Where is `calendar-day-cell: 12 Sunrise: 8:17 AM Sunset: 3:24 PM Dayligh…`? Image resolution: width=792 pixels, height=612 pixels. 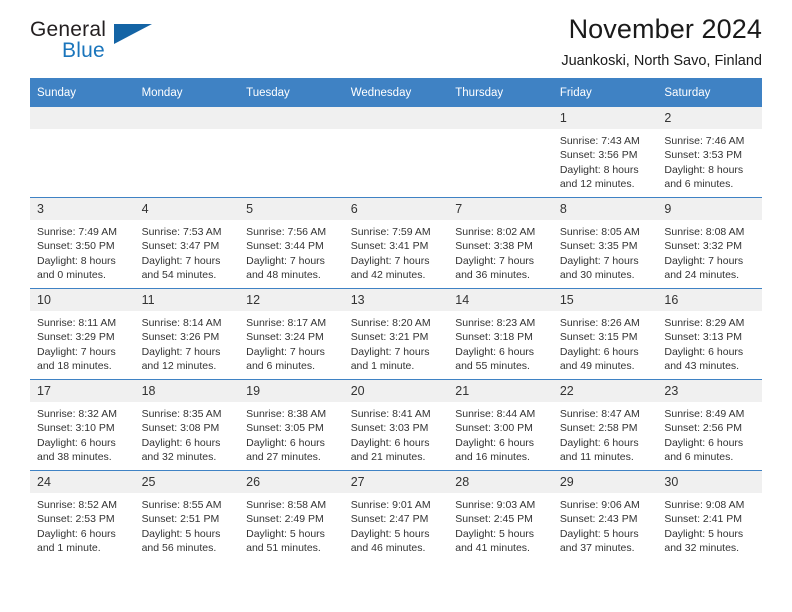 calendar-day-cell: 12 Sunrise: 8:17 AM Sunset: 3:24 PM Dayligh… is located at coordinates (291, 334).